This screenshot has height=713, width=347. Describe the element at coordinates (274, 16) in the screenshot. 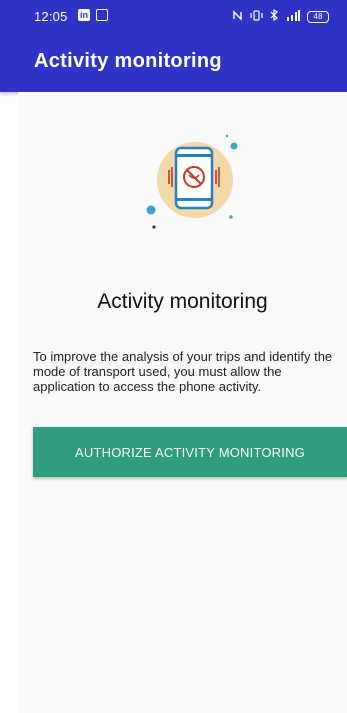

I see `bluetooth-icon` at that location.